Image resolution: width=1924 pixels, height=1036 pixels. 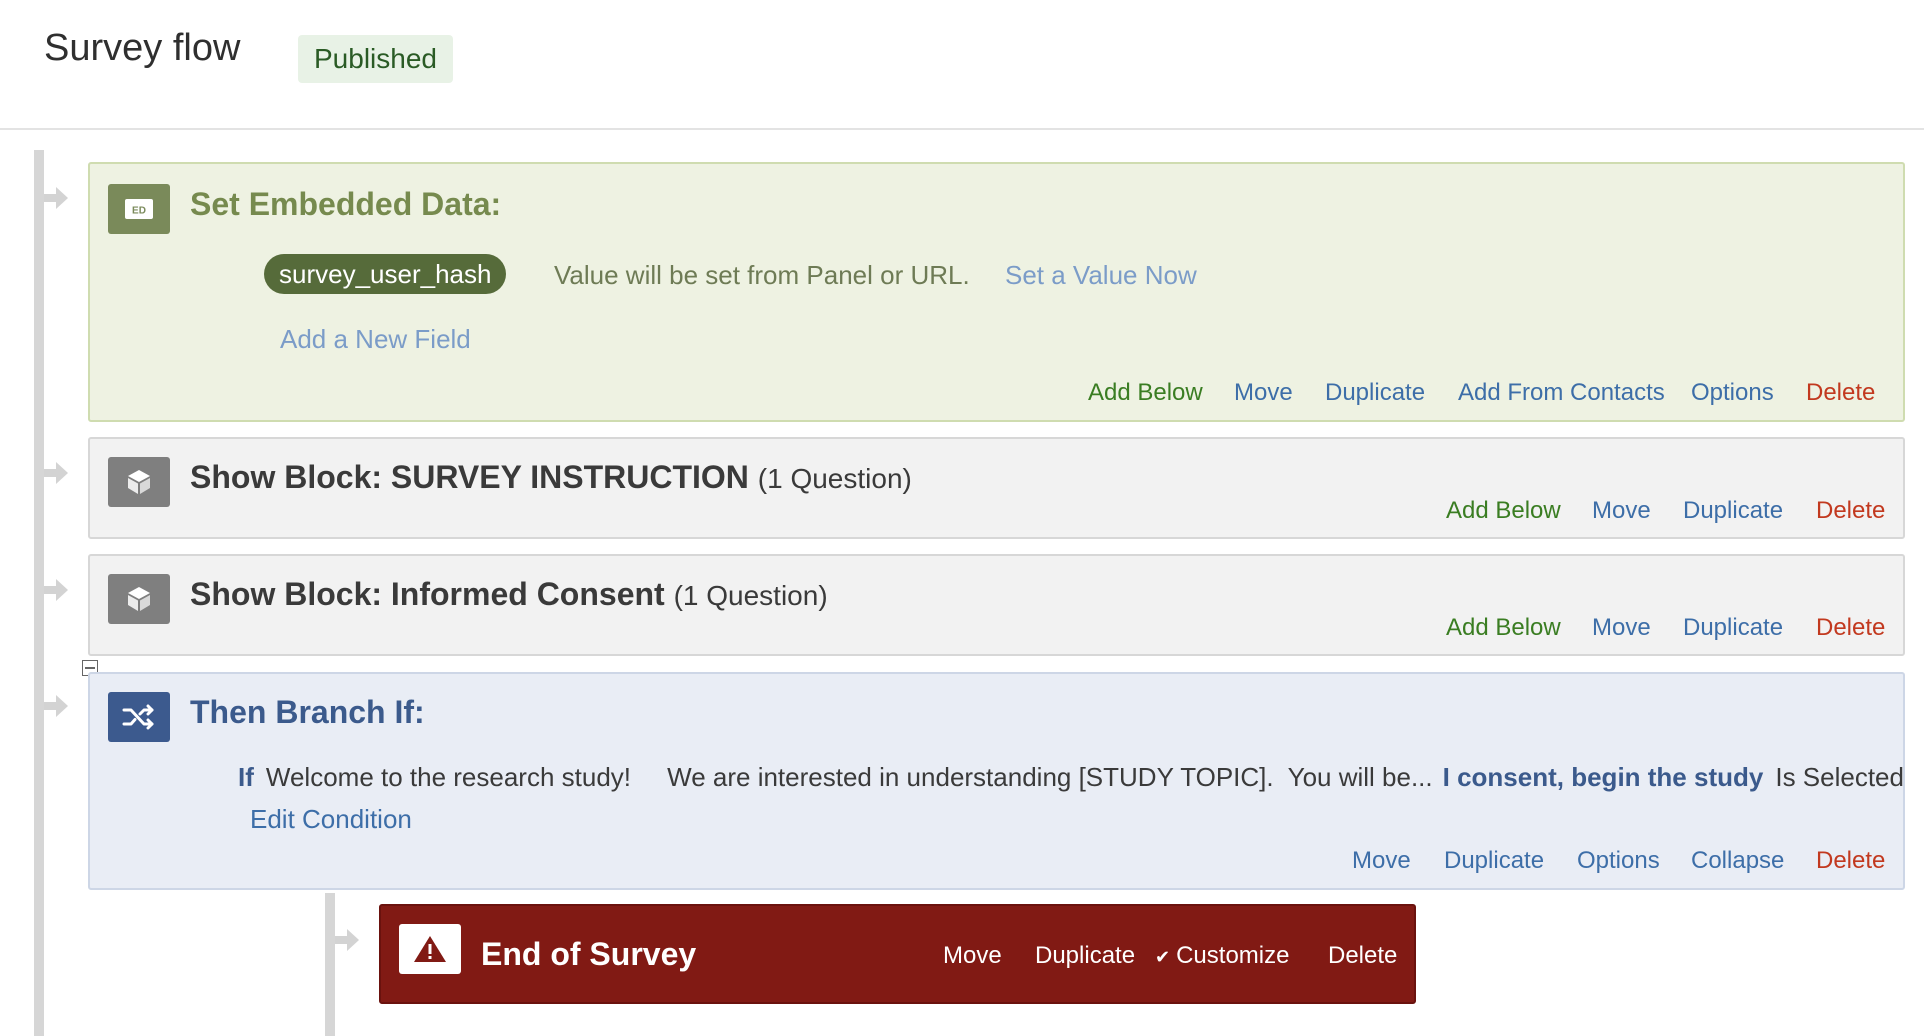 What do you see at coordinates (139, 717) in the screenshot?
I see `branch-icon` at bounding box center [139, 717].